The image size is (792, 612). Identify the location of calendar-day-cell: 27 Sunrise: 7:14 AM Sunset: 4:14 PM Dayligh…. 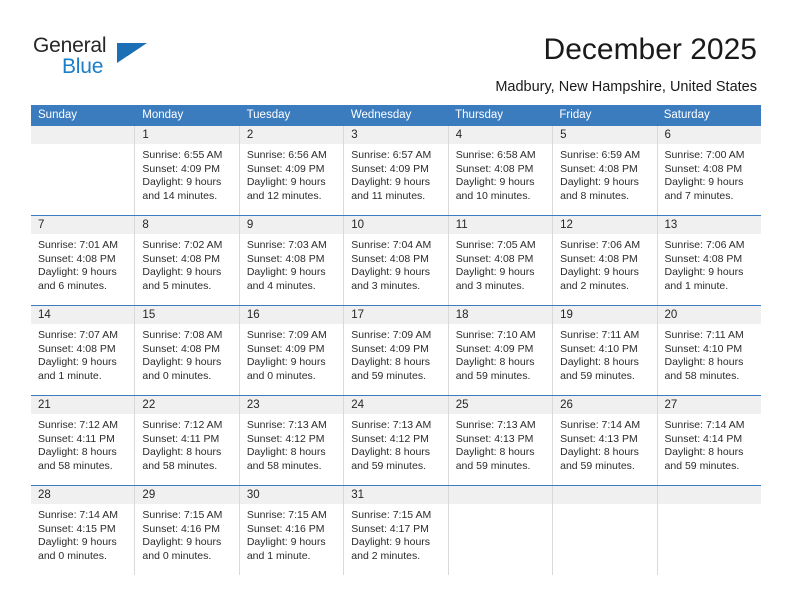
(709, 440).